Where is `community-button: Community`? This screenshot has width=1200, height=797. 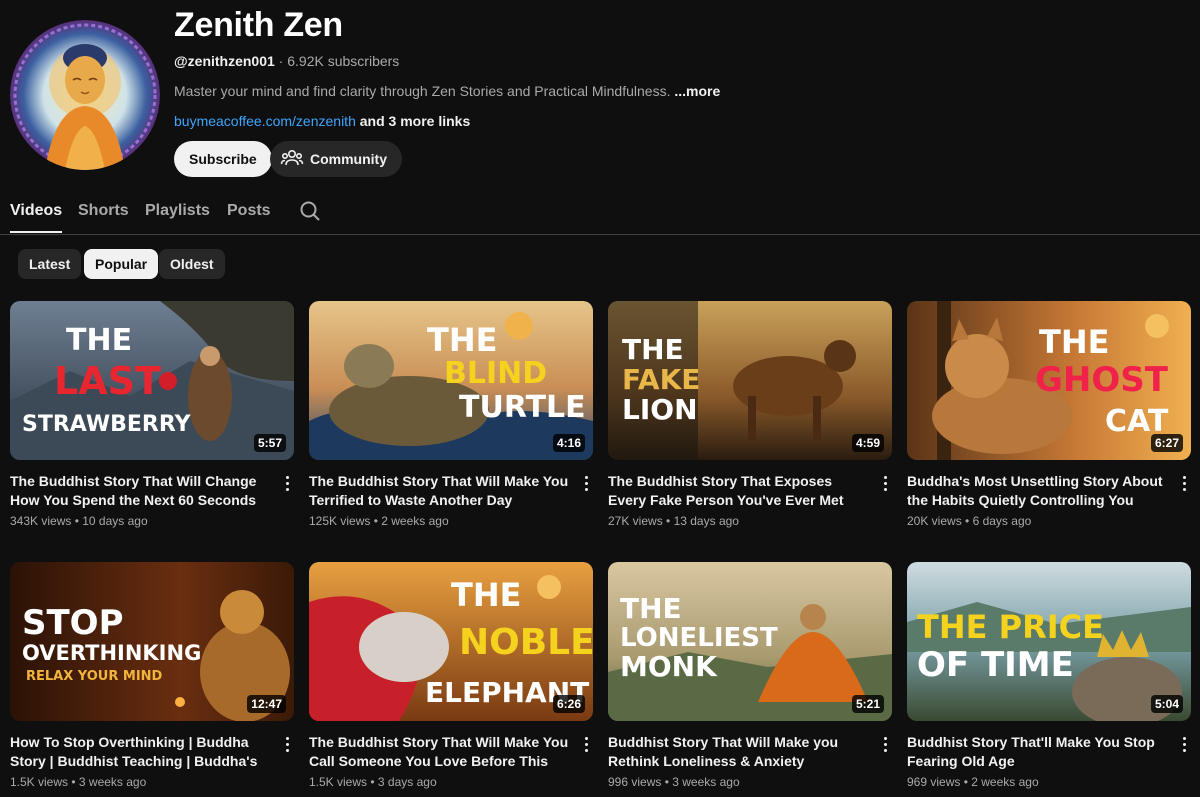
community-button: Community is located at coordinates (336, 159).